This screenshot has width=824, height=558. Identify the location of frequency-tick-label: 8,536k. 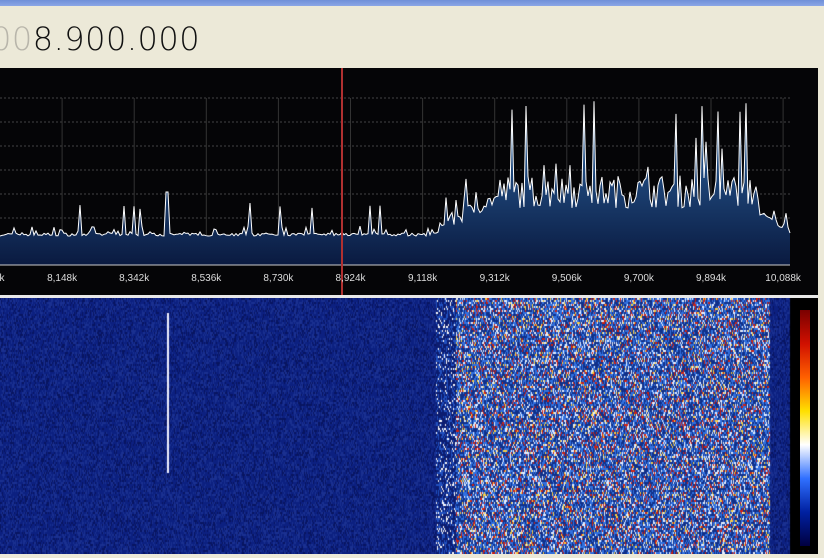
(206, 278).